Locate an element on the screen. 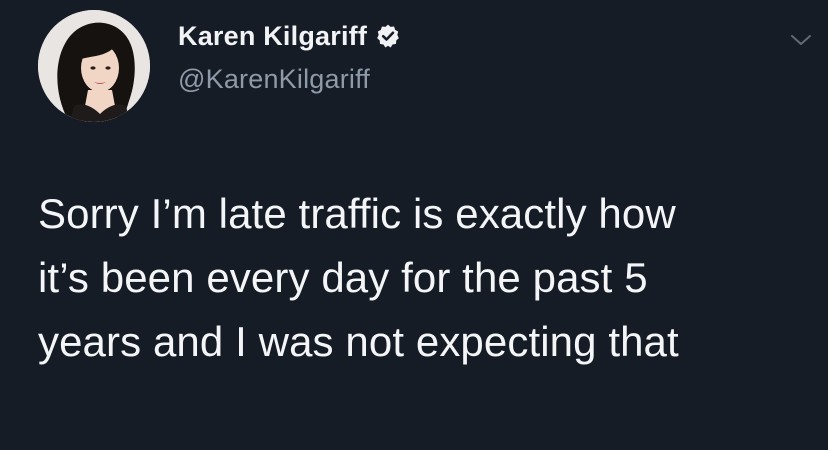 The width and height of the screenshot is (828, 450). author-display-name: Karen Kilgariff is located at coordinates (272, 36).